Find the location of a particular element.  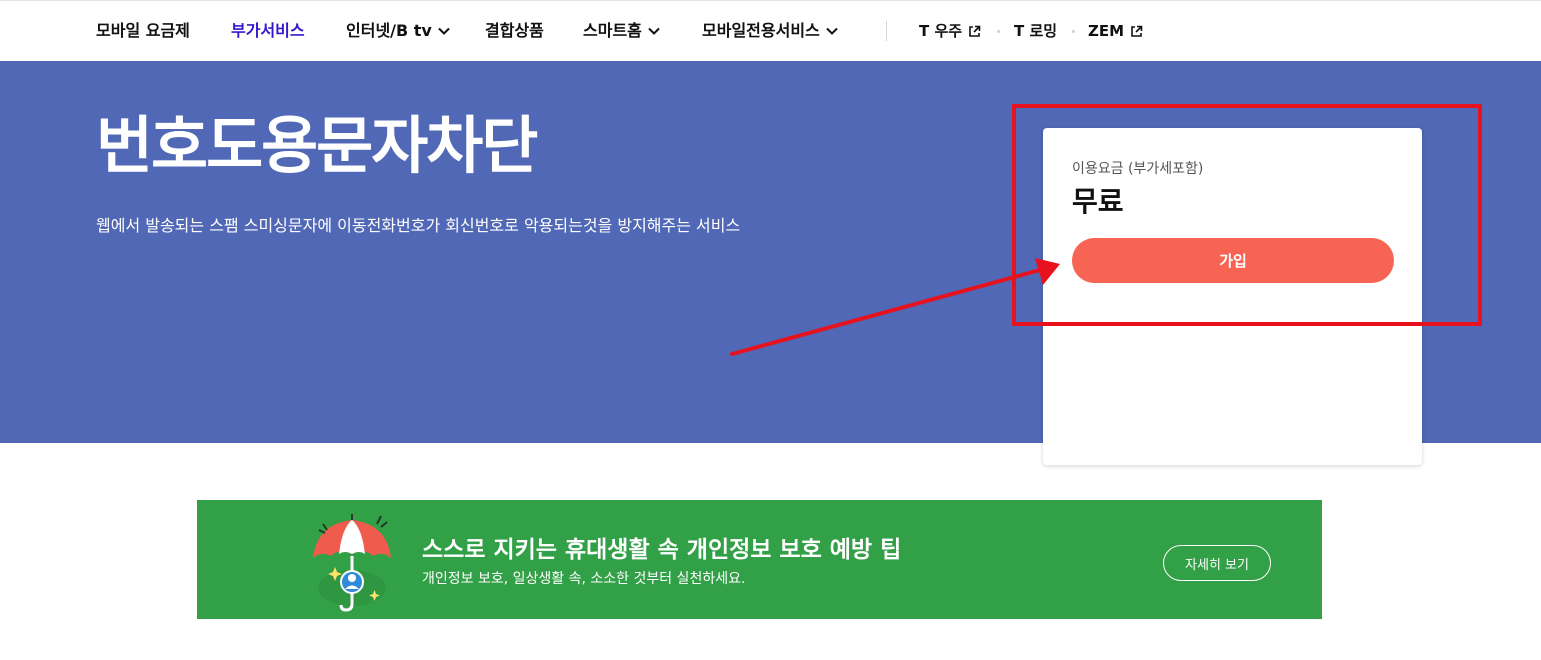

see-more-button: 자세히 보기 is located at coordinates (1217, 563).